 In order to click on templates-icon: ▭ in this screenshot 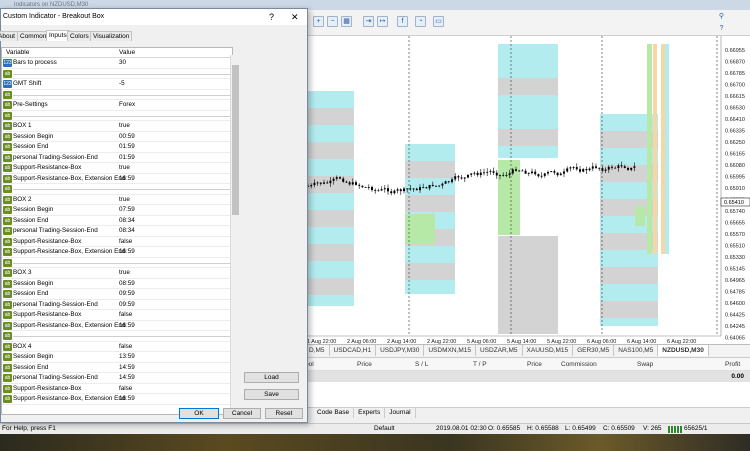, I will do `click(438, 21)`.